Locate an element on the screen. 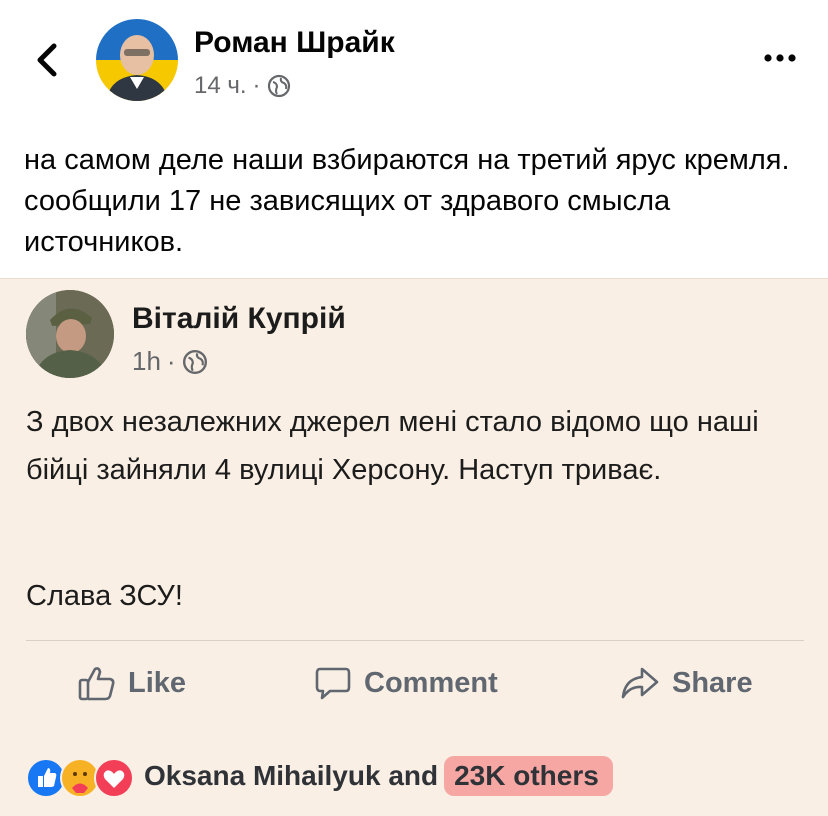  comment-bubble-icon is located at coordinates (333, 683).